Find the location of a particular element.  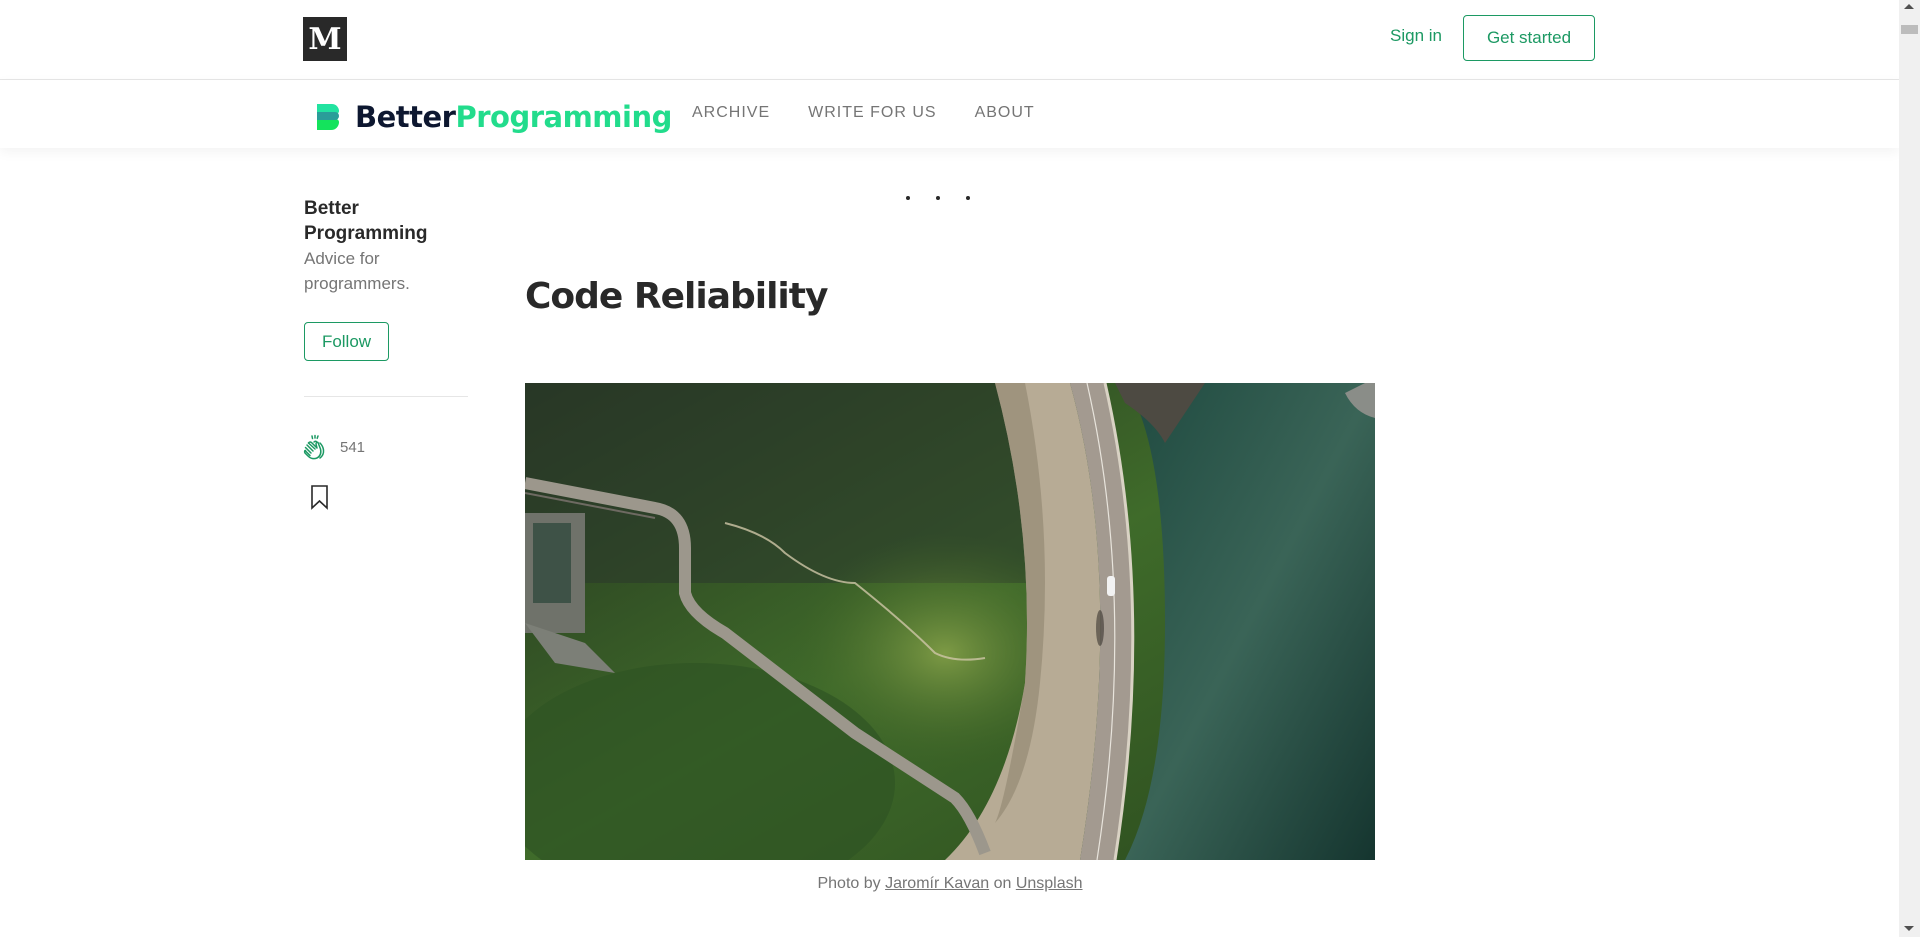

publication-nav-links: ARCHIVE WRITE FOR US ABOUT is located at coordinates (882, 113).